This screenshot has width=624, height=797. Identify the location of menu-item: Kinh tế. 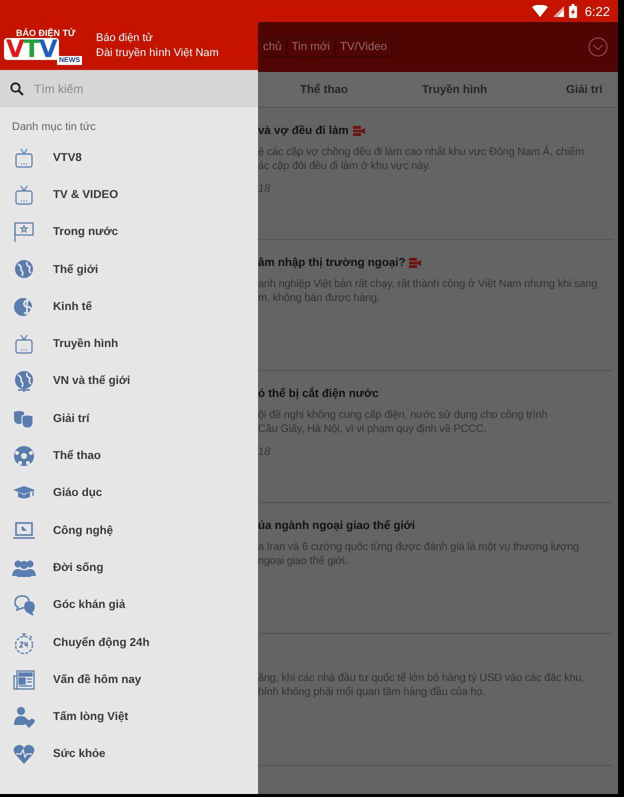
(129, 307).